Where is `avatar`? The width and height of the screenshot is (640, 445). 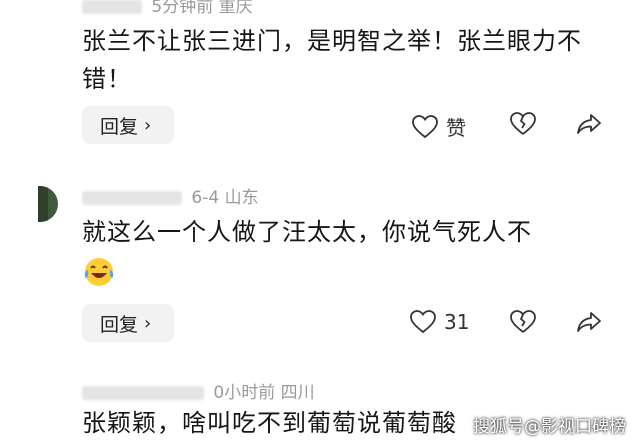 avatar is located at coordinates (48, 204).